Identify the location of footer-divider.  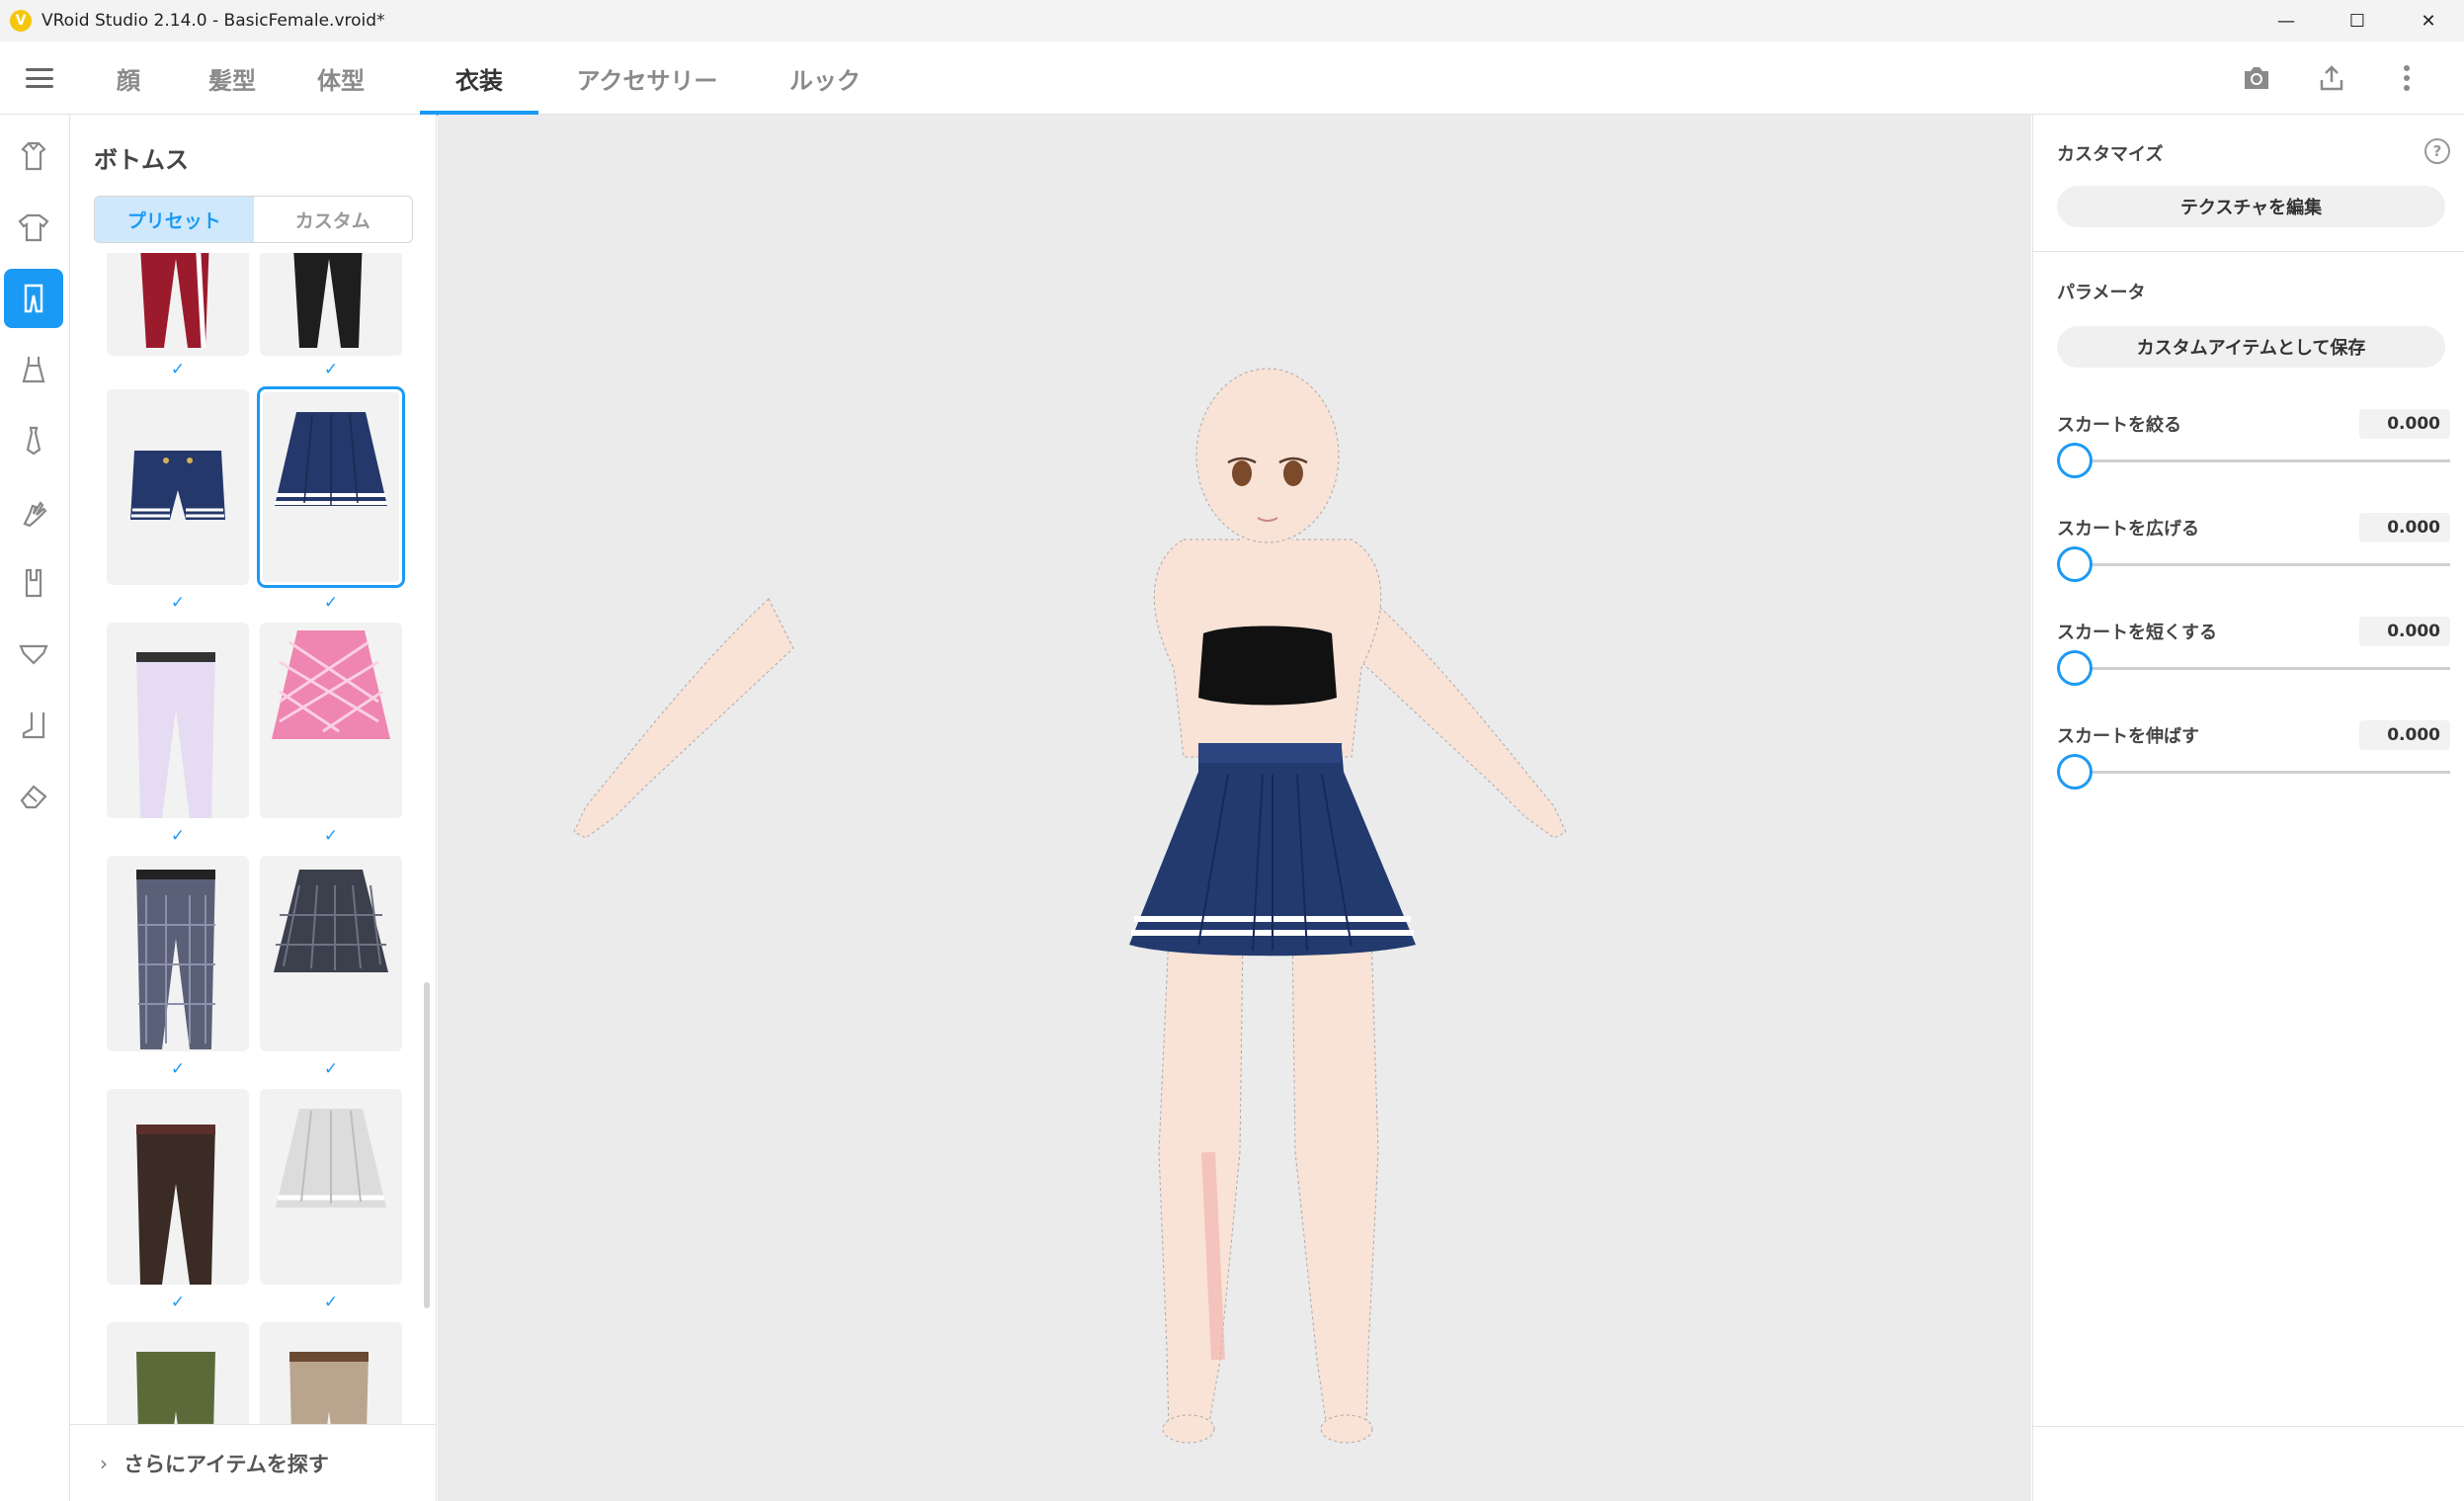
(2248, 1427).